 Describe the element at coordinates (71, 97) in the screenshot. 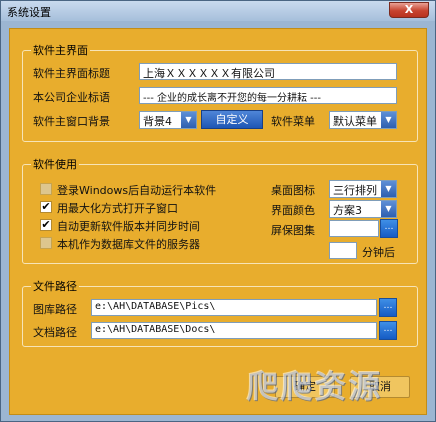

I see `slogan-label: 本公司企业标语` at that location.